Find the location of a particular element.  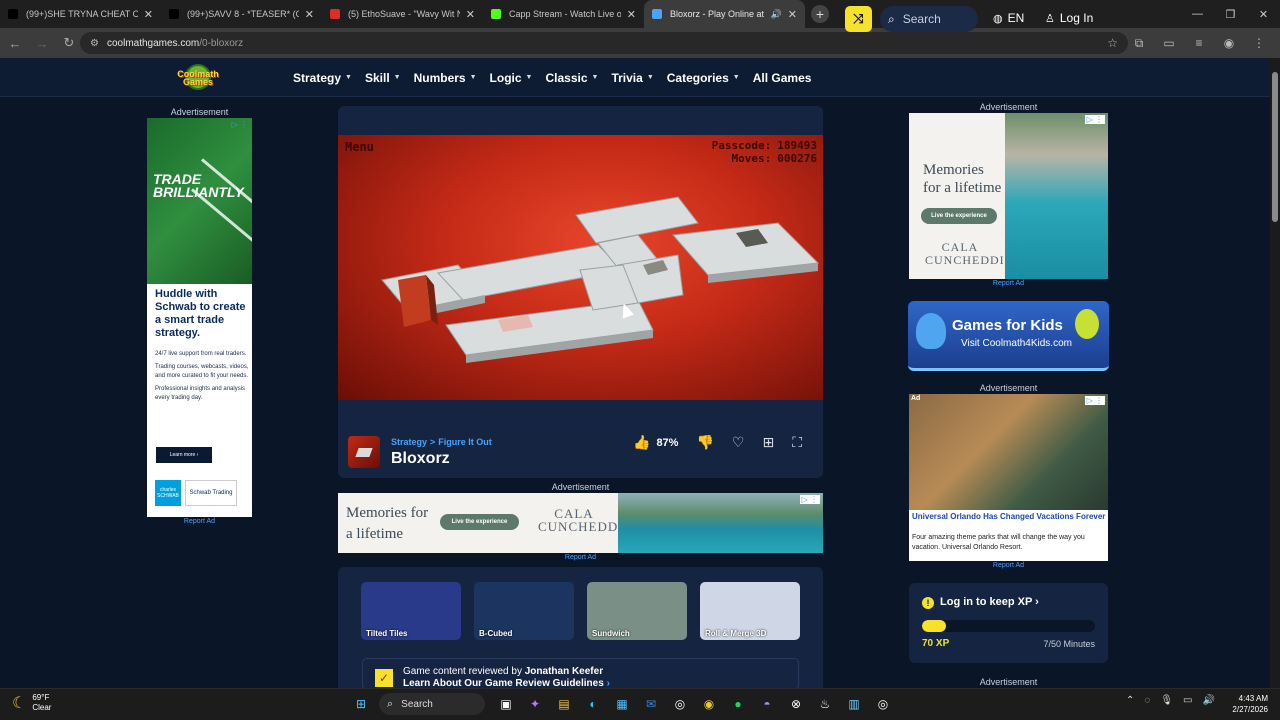

browser-tab: Capp Stream - Watch Live on K ✕ is located at coordinates (563, 14).